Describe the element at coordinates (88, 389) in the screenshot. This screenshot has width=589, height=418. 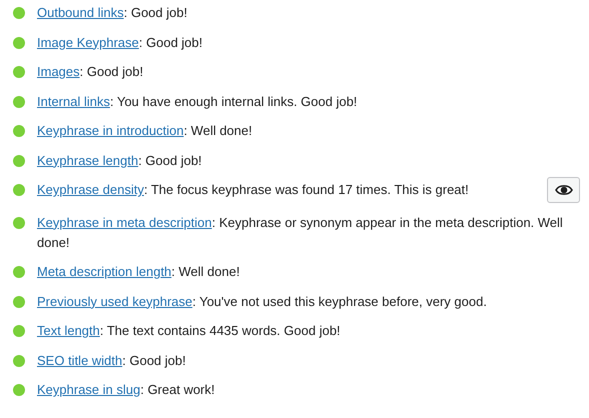
I see `result-link: Keyphrase in slug` at that location.